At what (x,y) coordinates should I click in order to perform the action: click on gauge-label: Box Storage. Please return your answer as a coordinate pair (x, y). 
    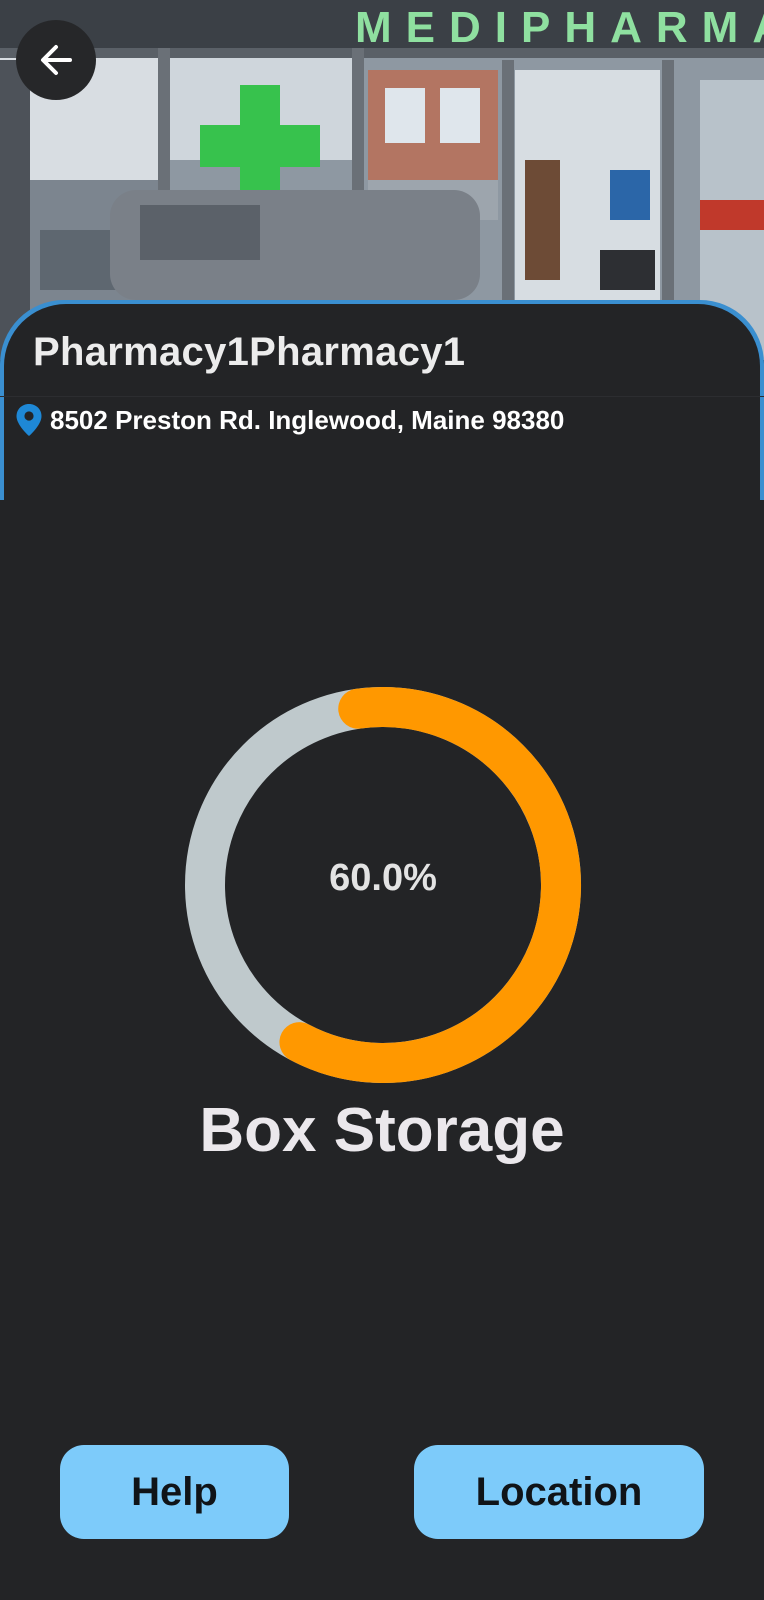
    Looking at the image, I should click on (382, 1130).